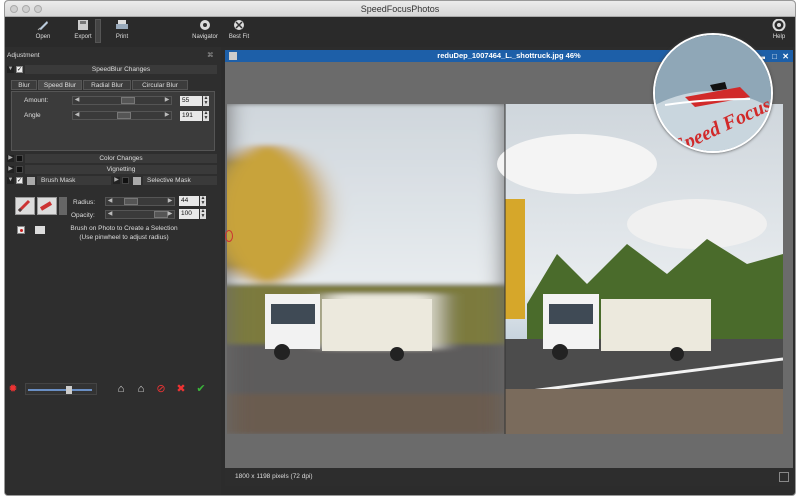  What do you see at coordinates (201, 389) in the screenshot?
I see `apply-check-icon: ✔` at bounding box center [201, 389].